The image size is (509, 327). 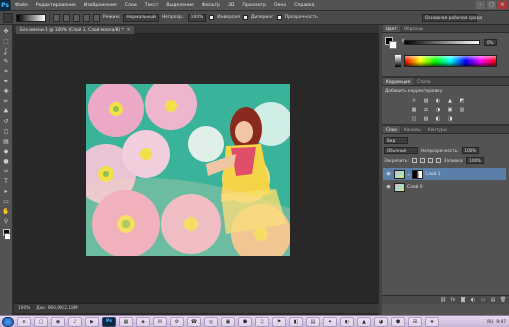 I want to click on lock-pixels-icon, so click(x=422, y=160).